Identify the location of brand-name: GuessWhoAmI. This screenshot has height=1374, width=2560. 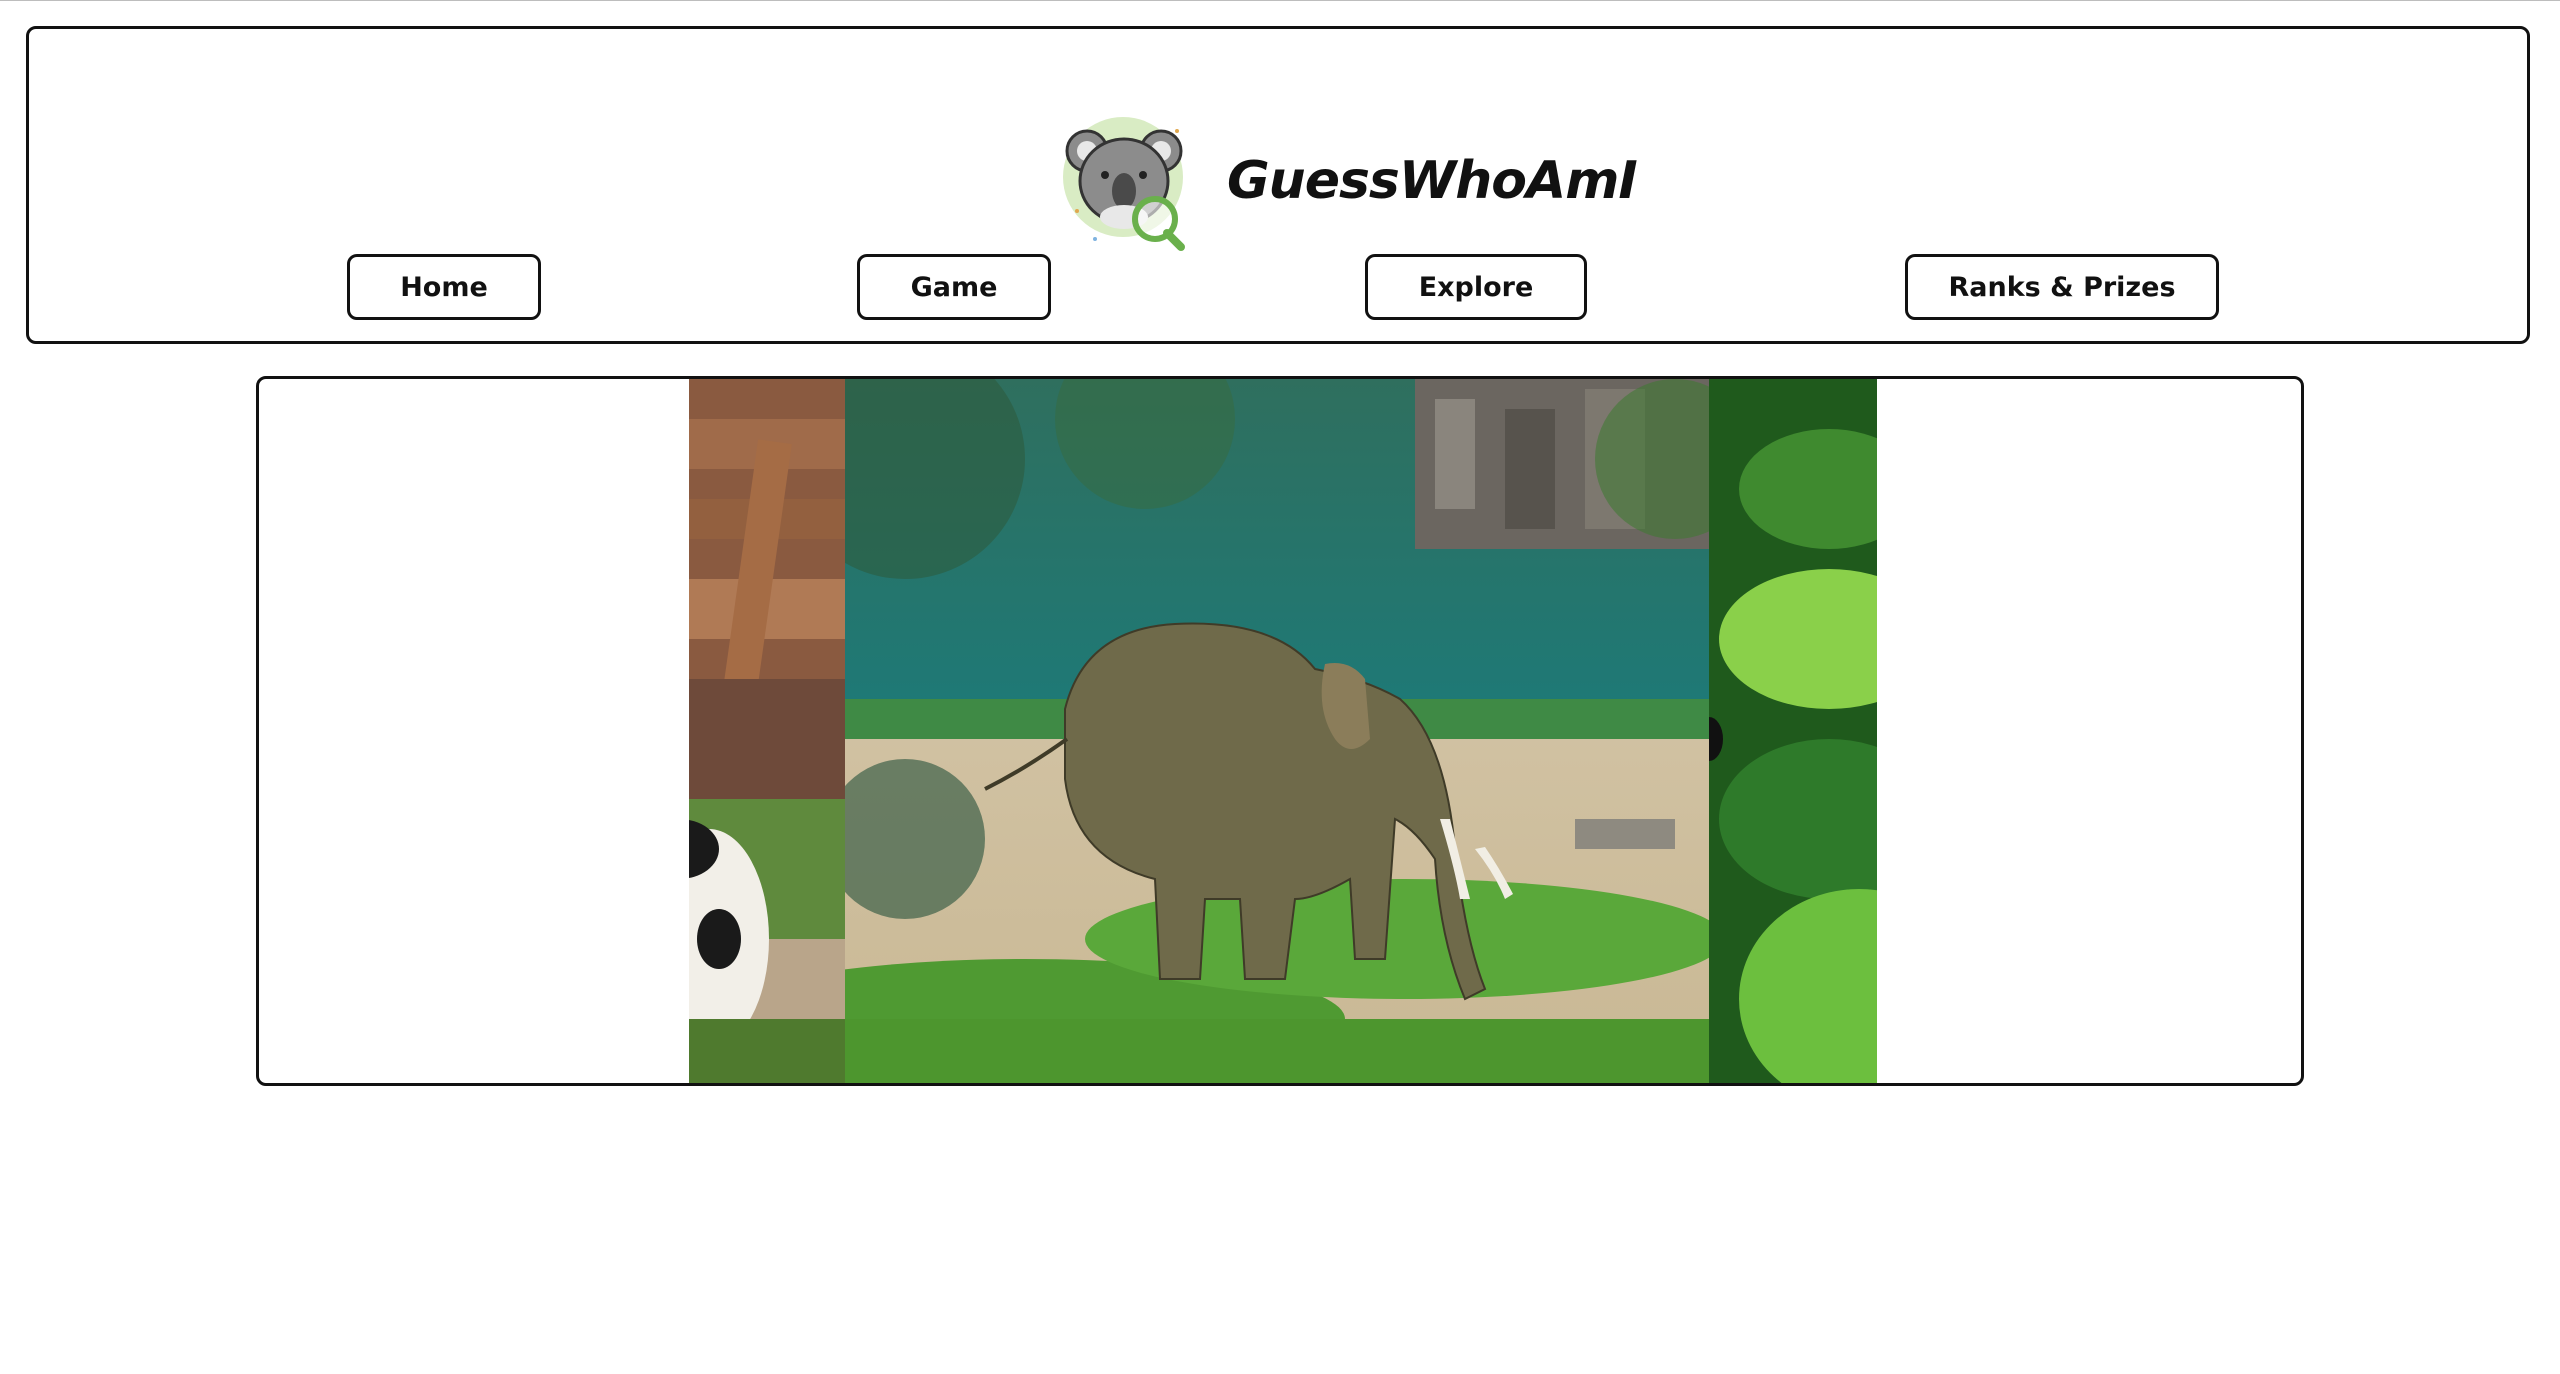
(1432, 181).